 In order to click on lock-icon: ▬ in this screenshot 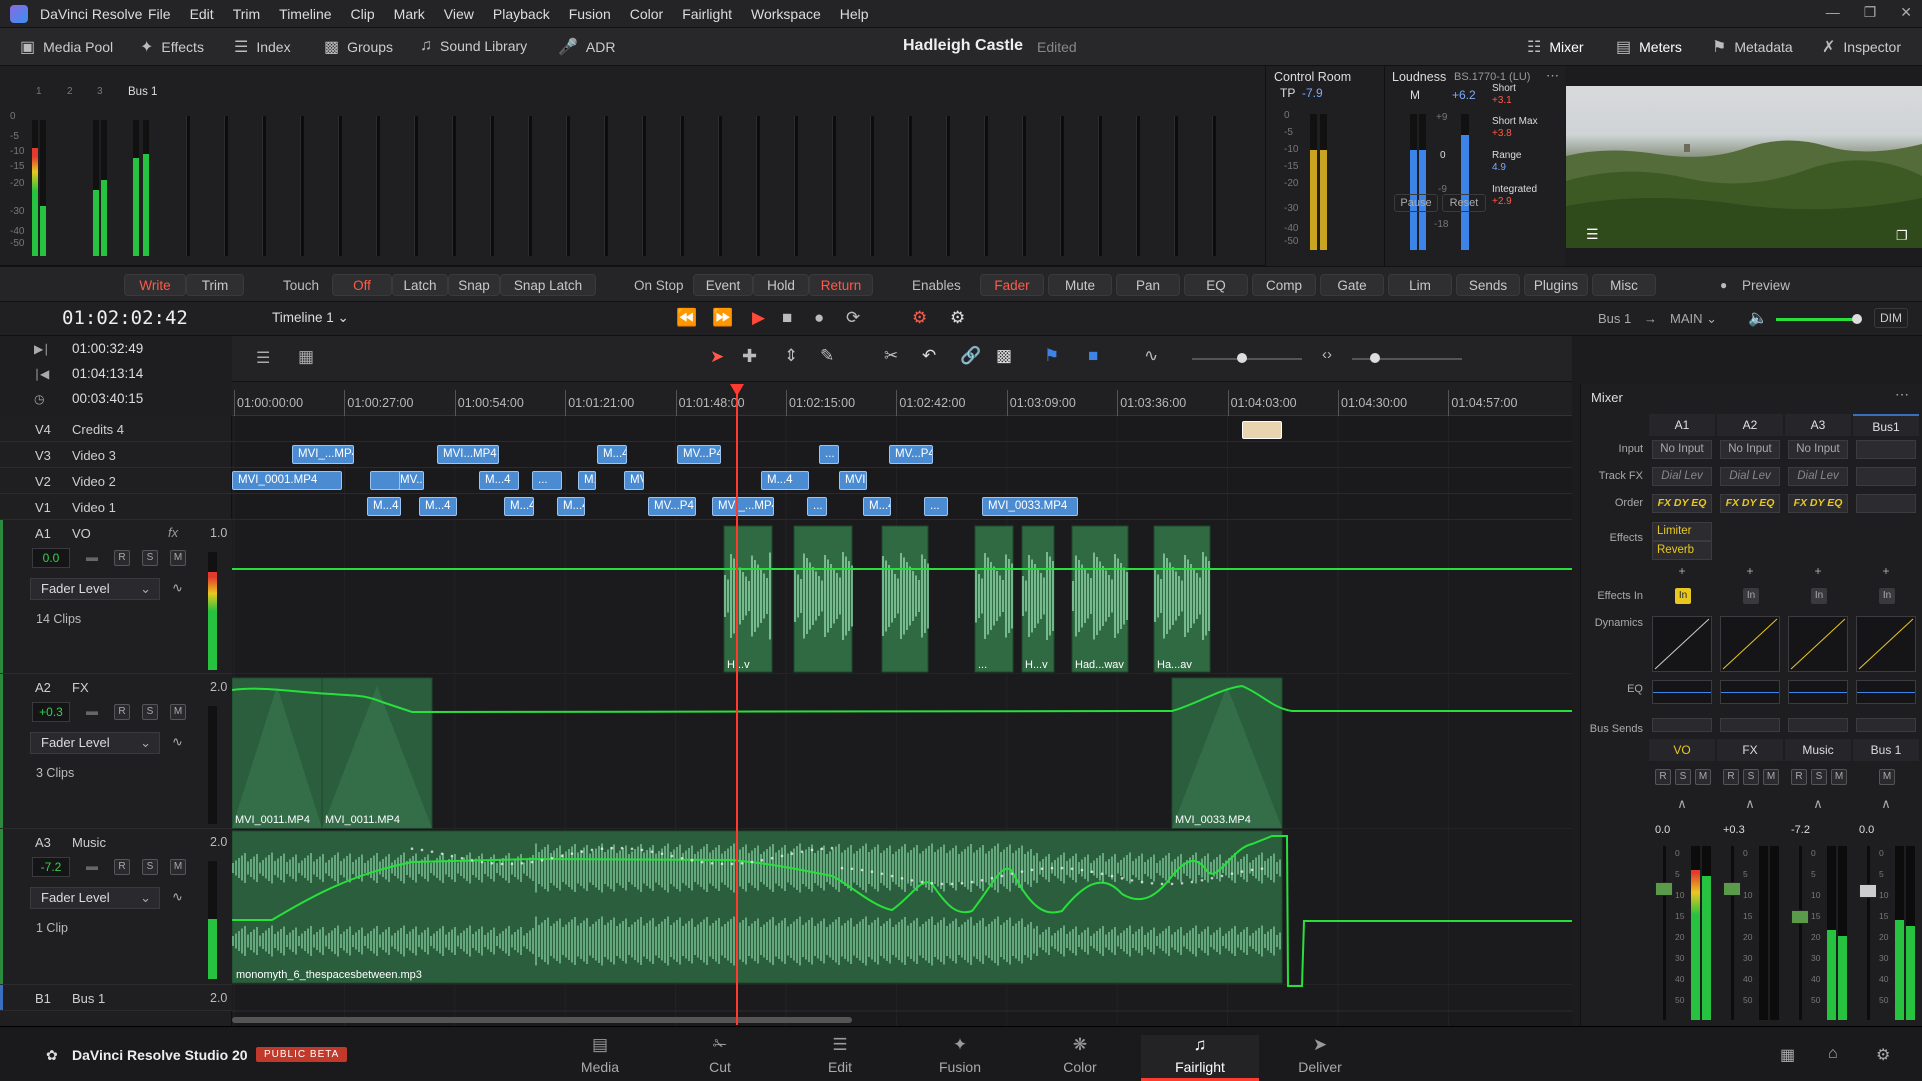, I will do `click(92, 557)`.